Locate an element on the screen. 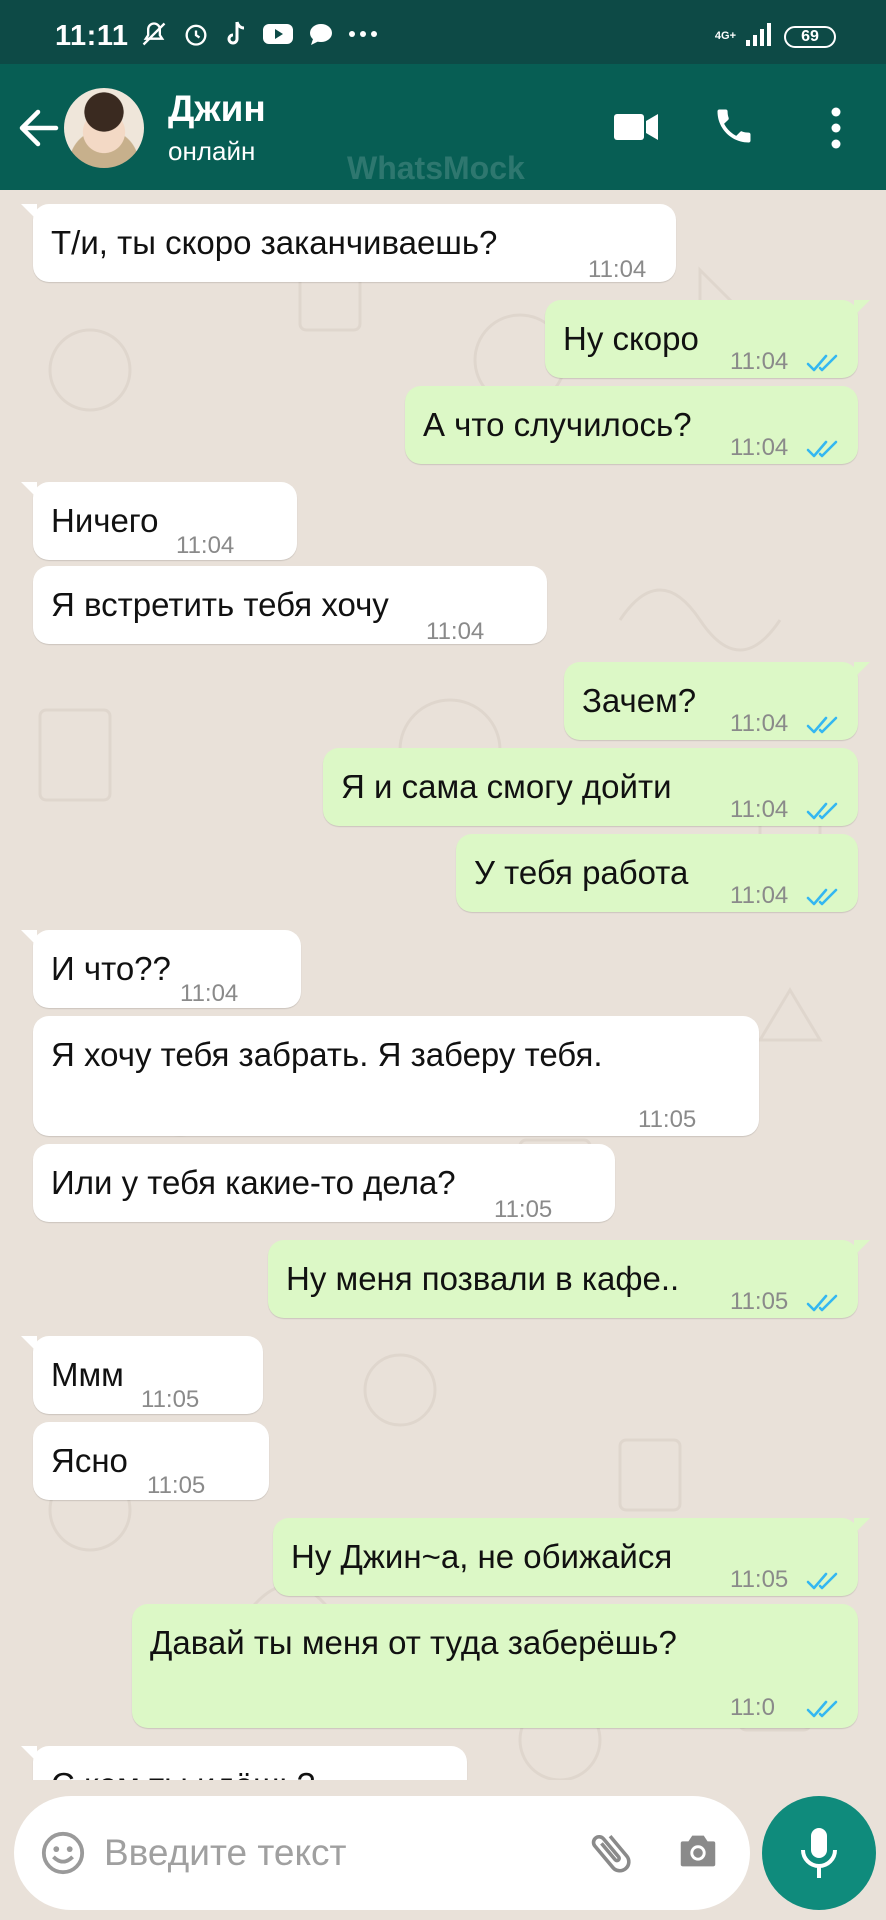 This screenshot has width=886, height=1920. watermark: WhatsMock is located at coordinates (436, 168).